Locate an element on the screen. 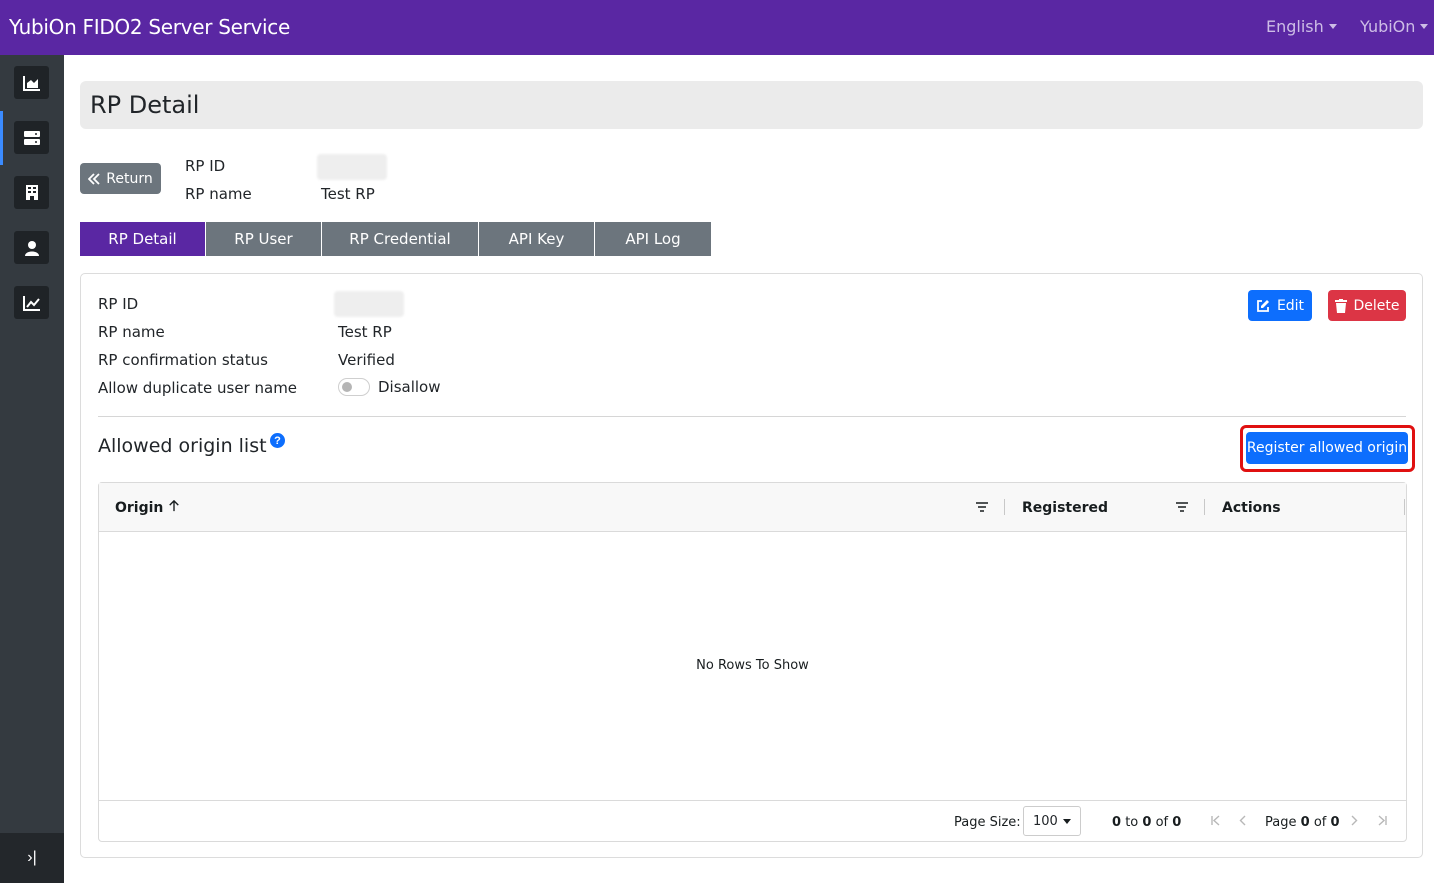 The width and height of the screenshot is (1434, 883). user-icon is located at coordinates (31, 248).